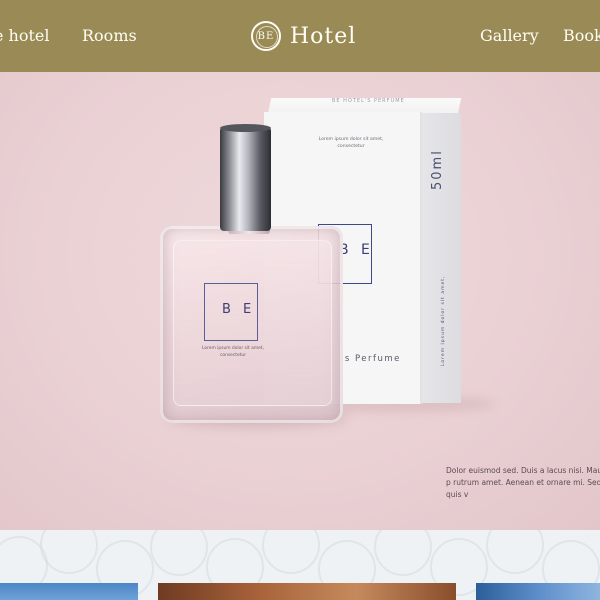 This screenshot has height=600, width=600. Describe the element at coordinates (245, 128) in the screenshot. I see `perfume-bottle-cap-top` at that location.